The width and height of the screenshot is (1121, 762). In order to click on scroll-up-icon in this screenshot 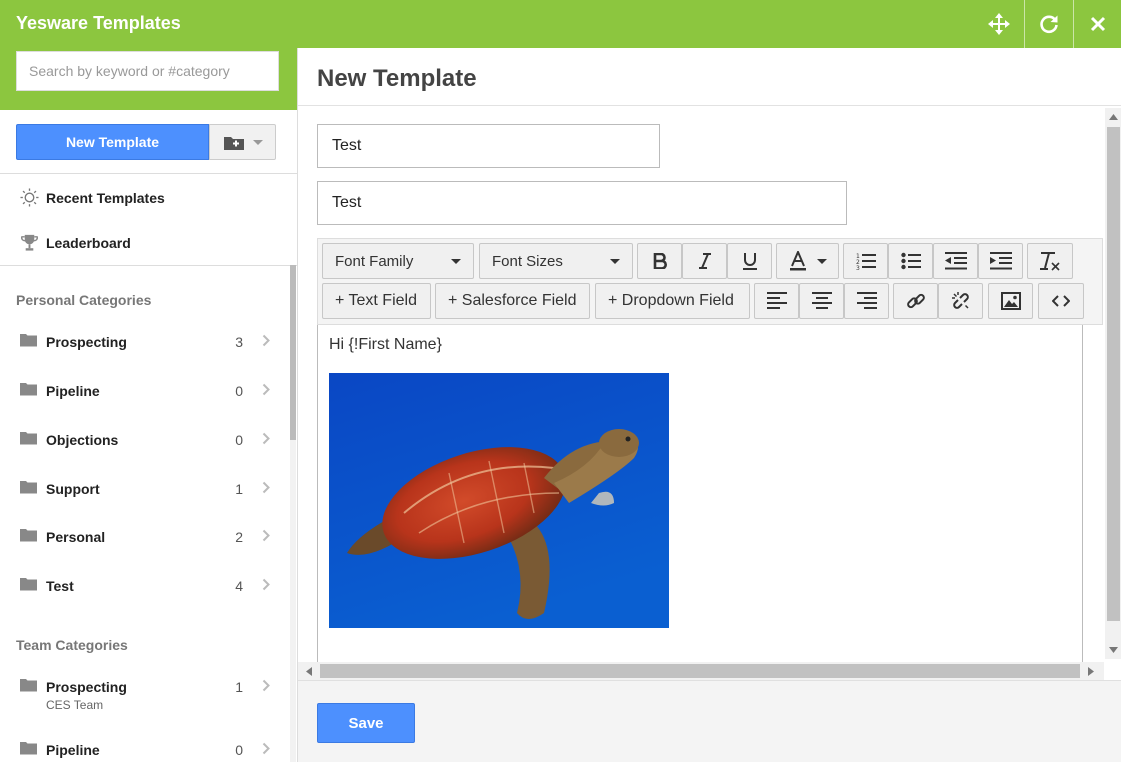, I will do `click(1113, 117)`.